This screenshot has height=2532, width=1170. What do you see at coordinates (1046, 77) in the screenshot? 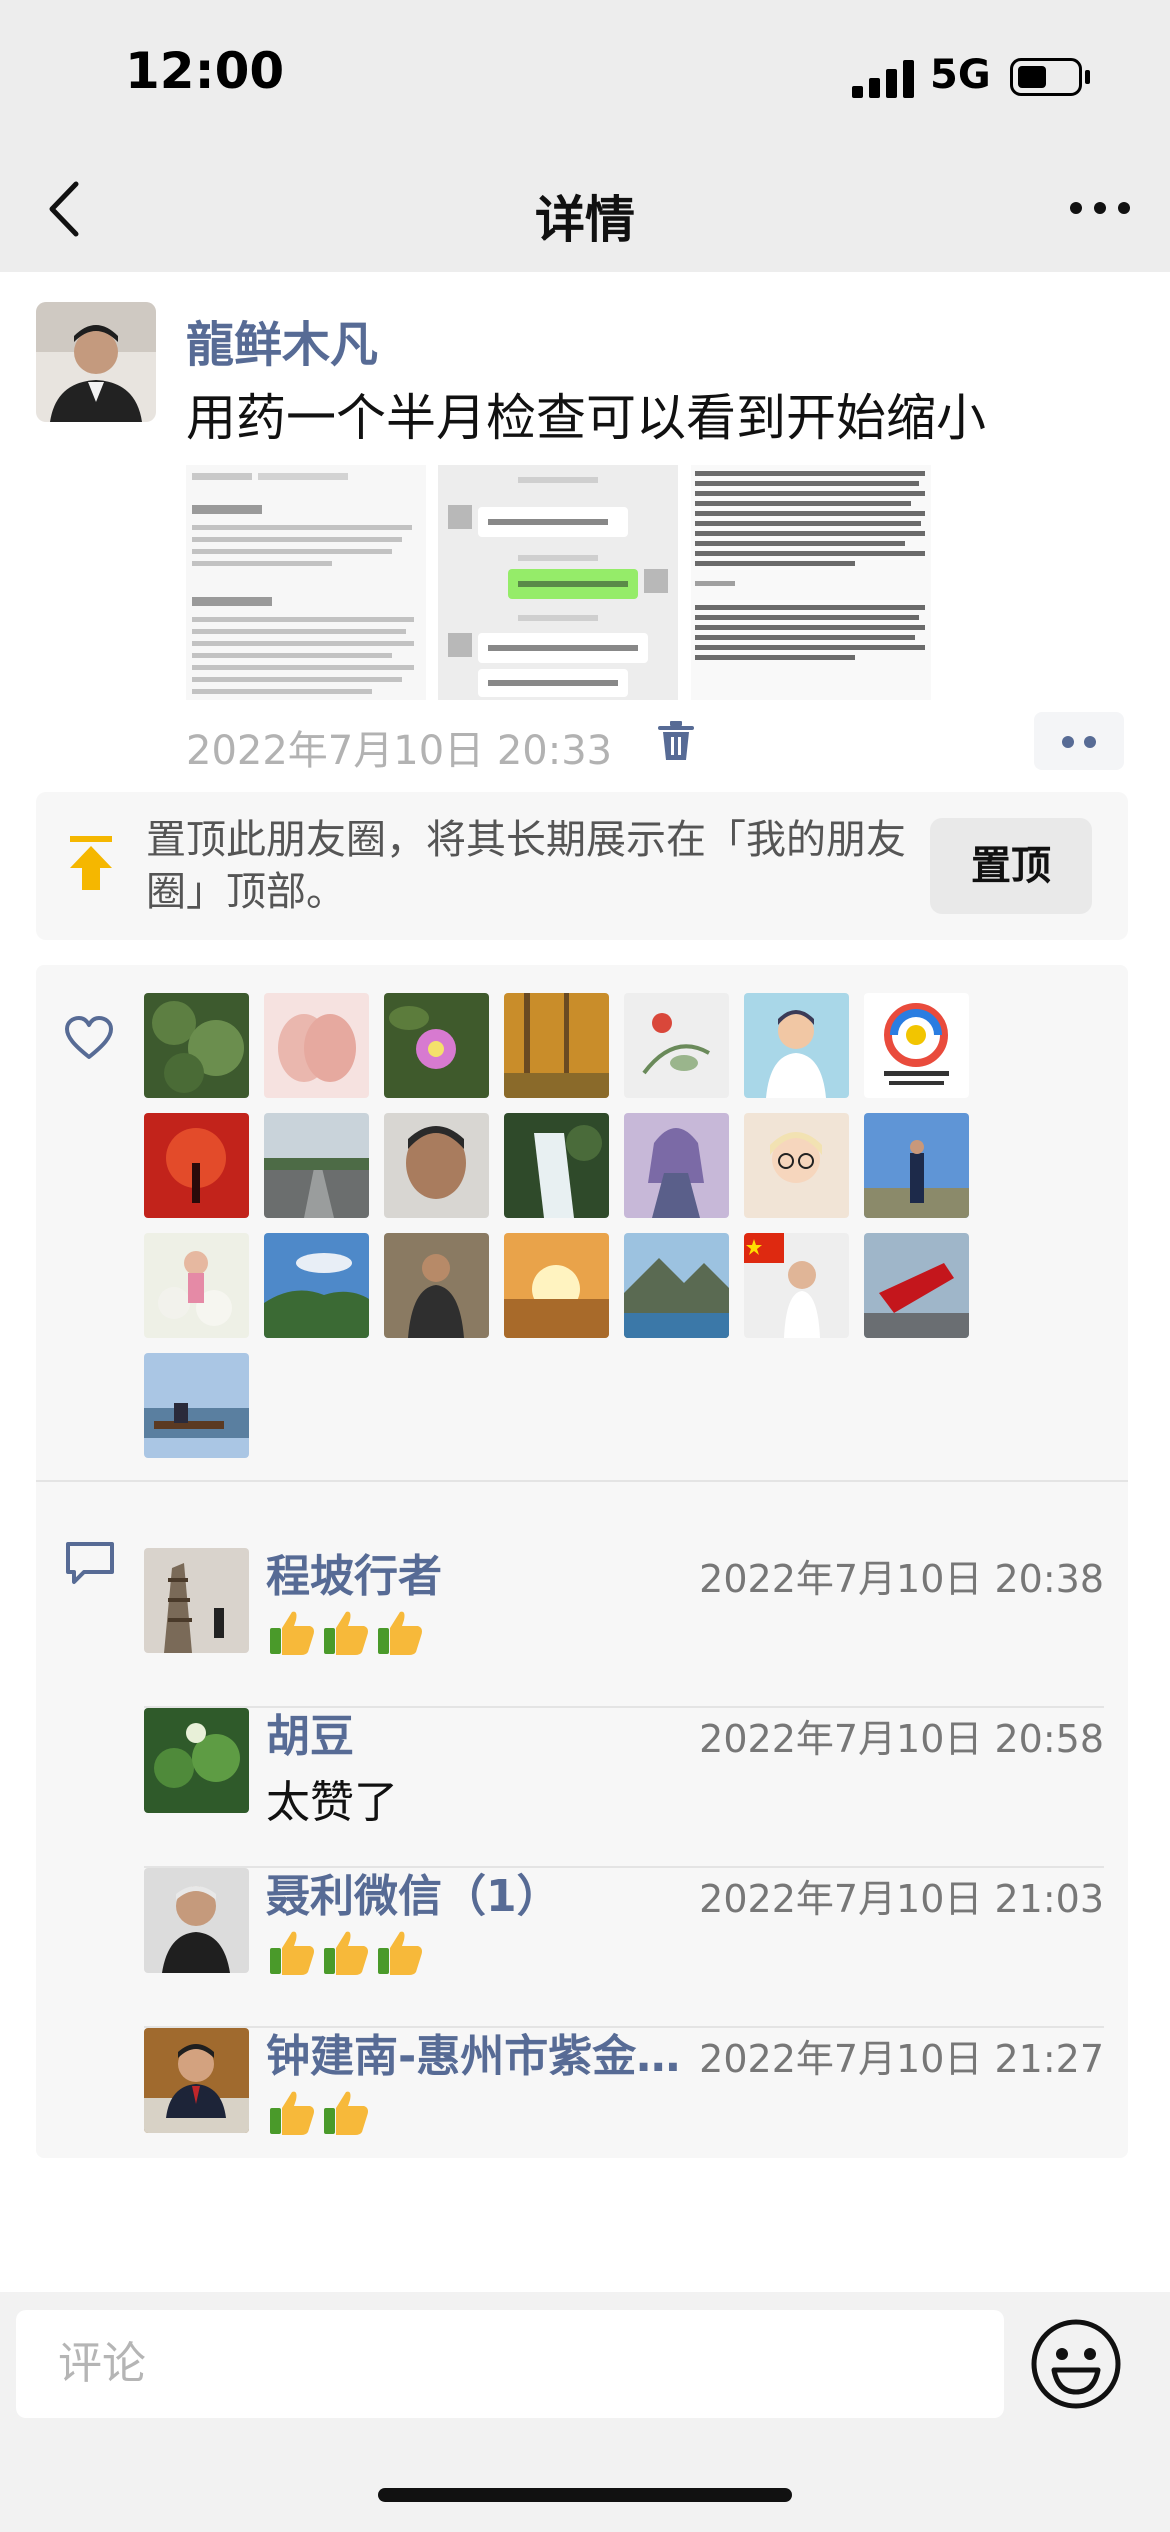
I see `battery-icon` at bounding box center [1046, 77].